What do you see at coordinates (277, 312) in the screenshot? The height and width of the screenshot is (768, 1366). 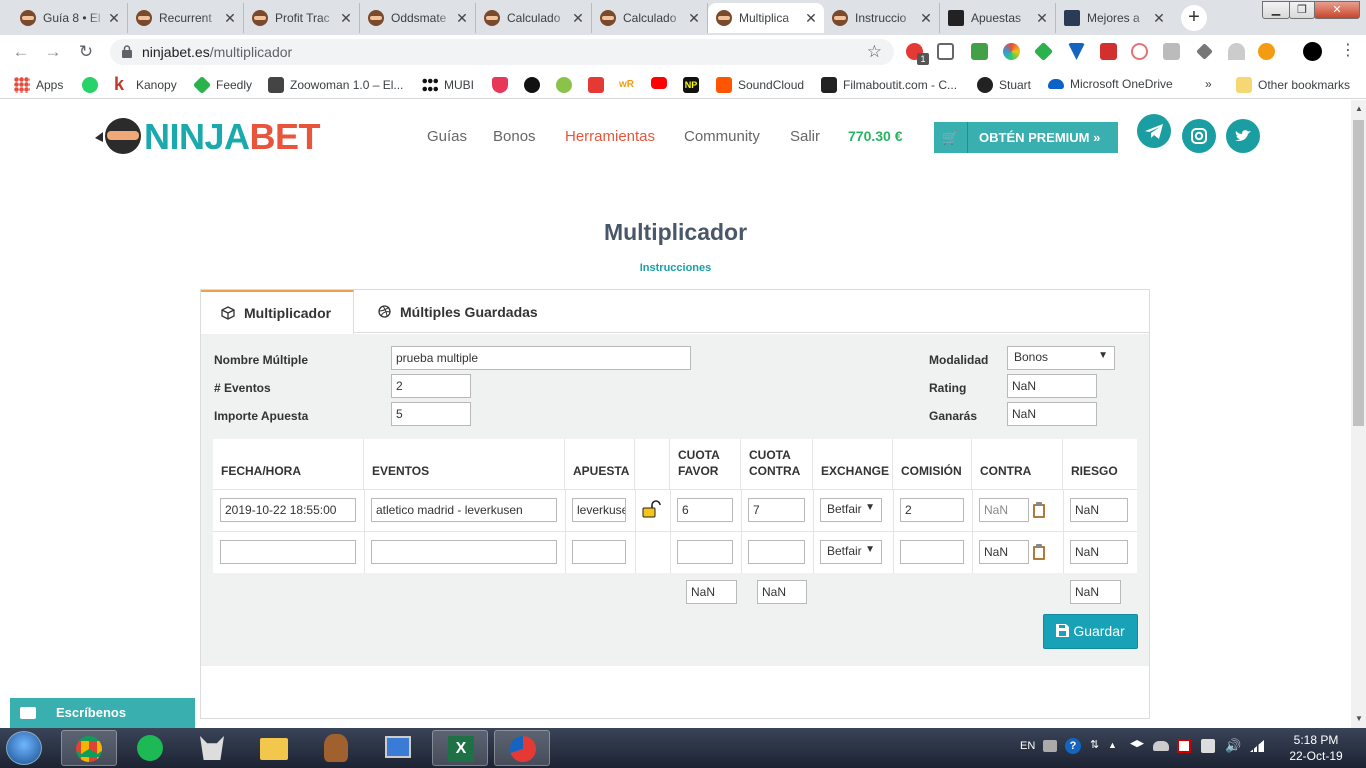 I see `tab-multiplicador: Multiplicador` at bounding box center [277, 312].